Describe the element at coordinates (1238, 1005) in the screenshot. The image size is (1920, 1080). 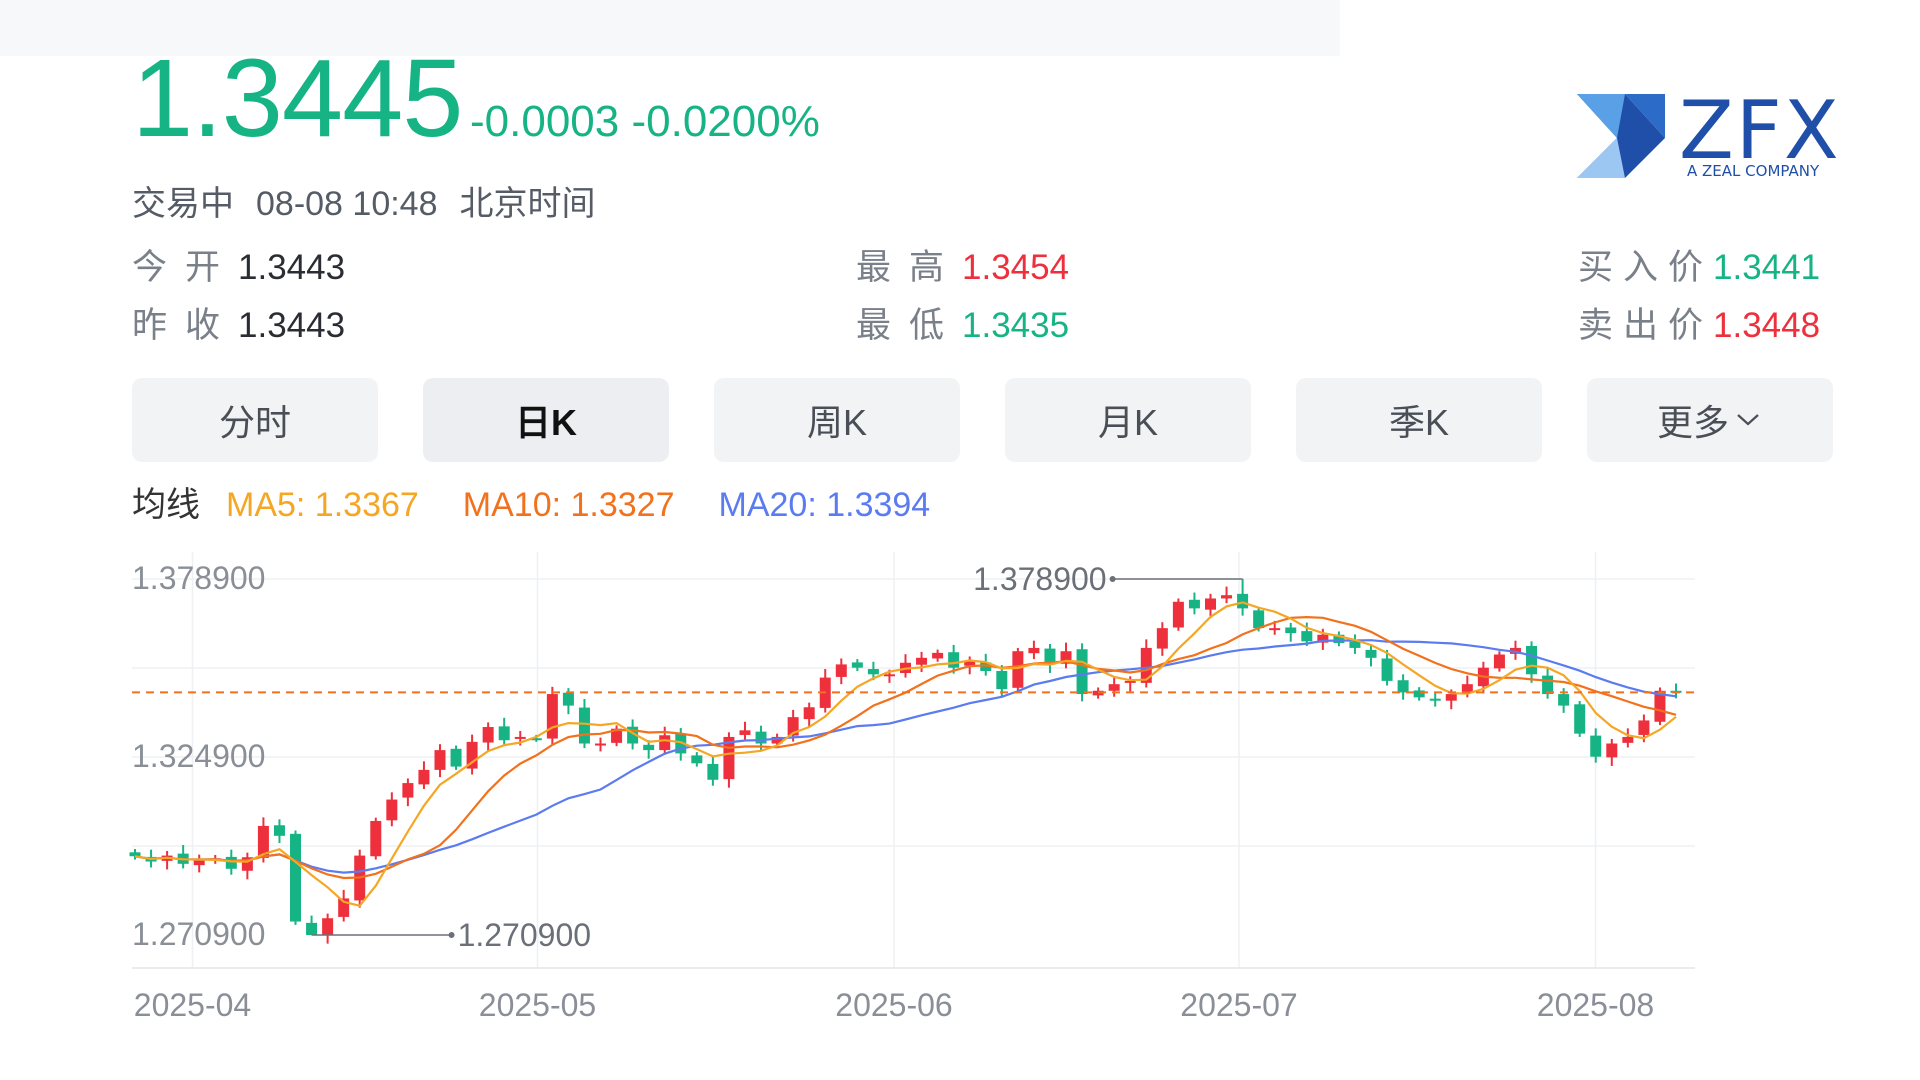
I see `x-tick-label: 2025-07` at that location.